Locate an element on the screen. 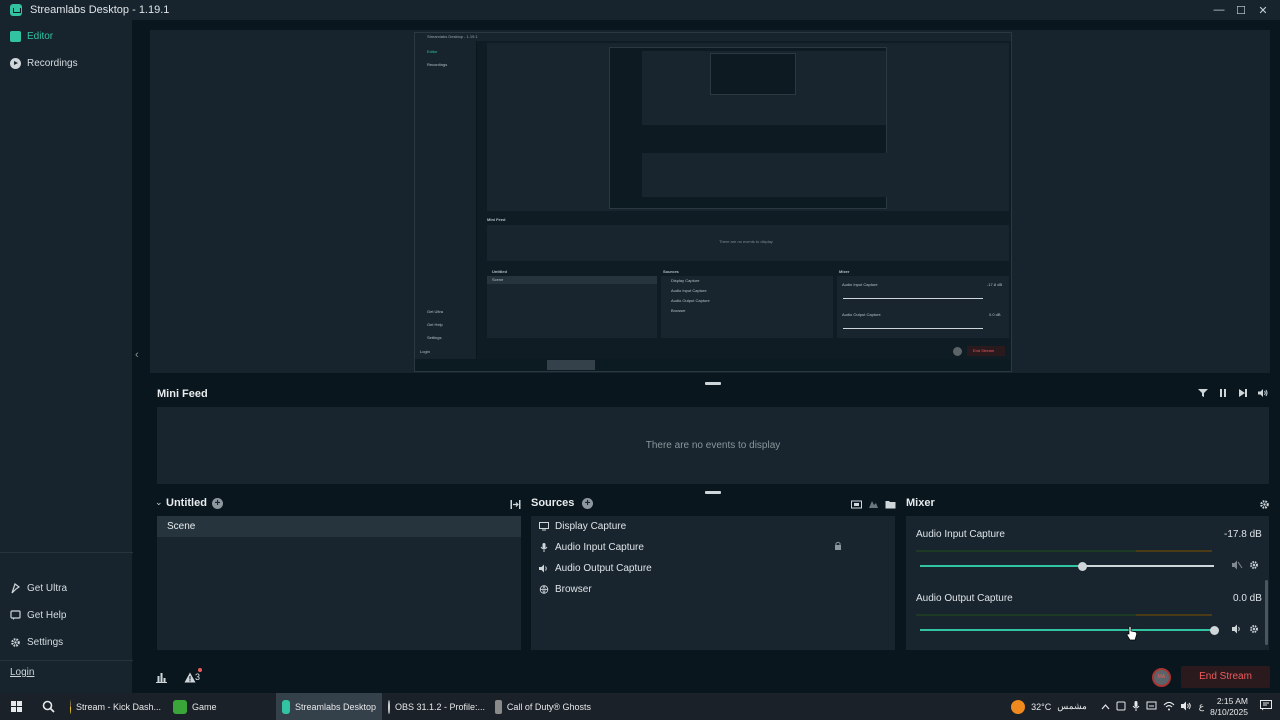 The image size is (1280, 720). source-item-audio-output: Audio Output Capture is located at coordinates (713, 568).